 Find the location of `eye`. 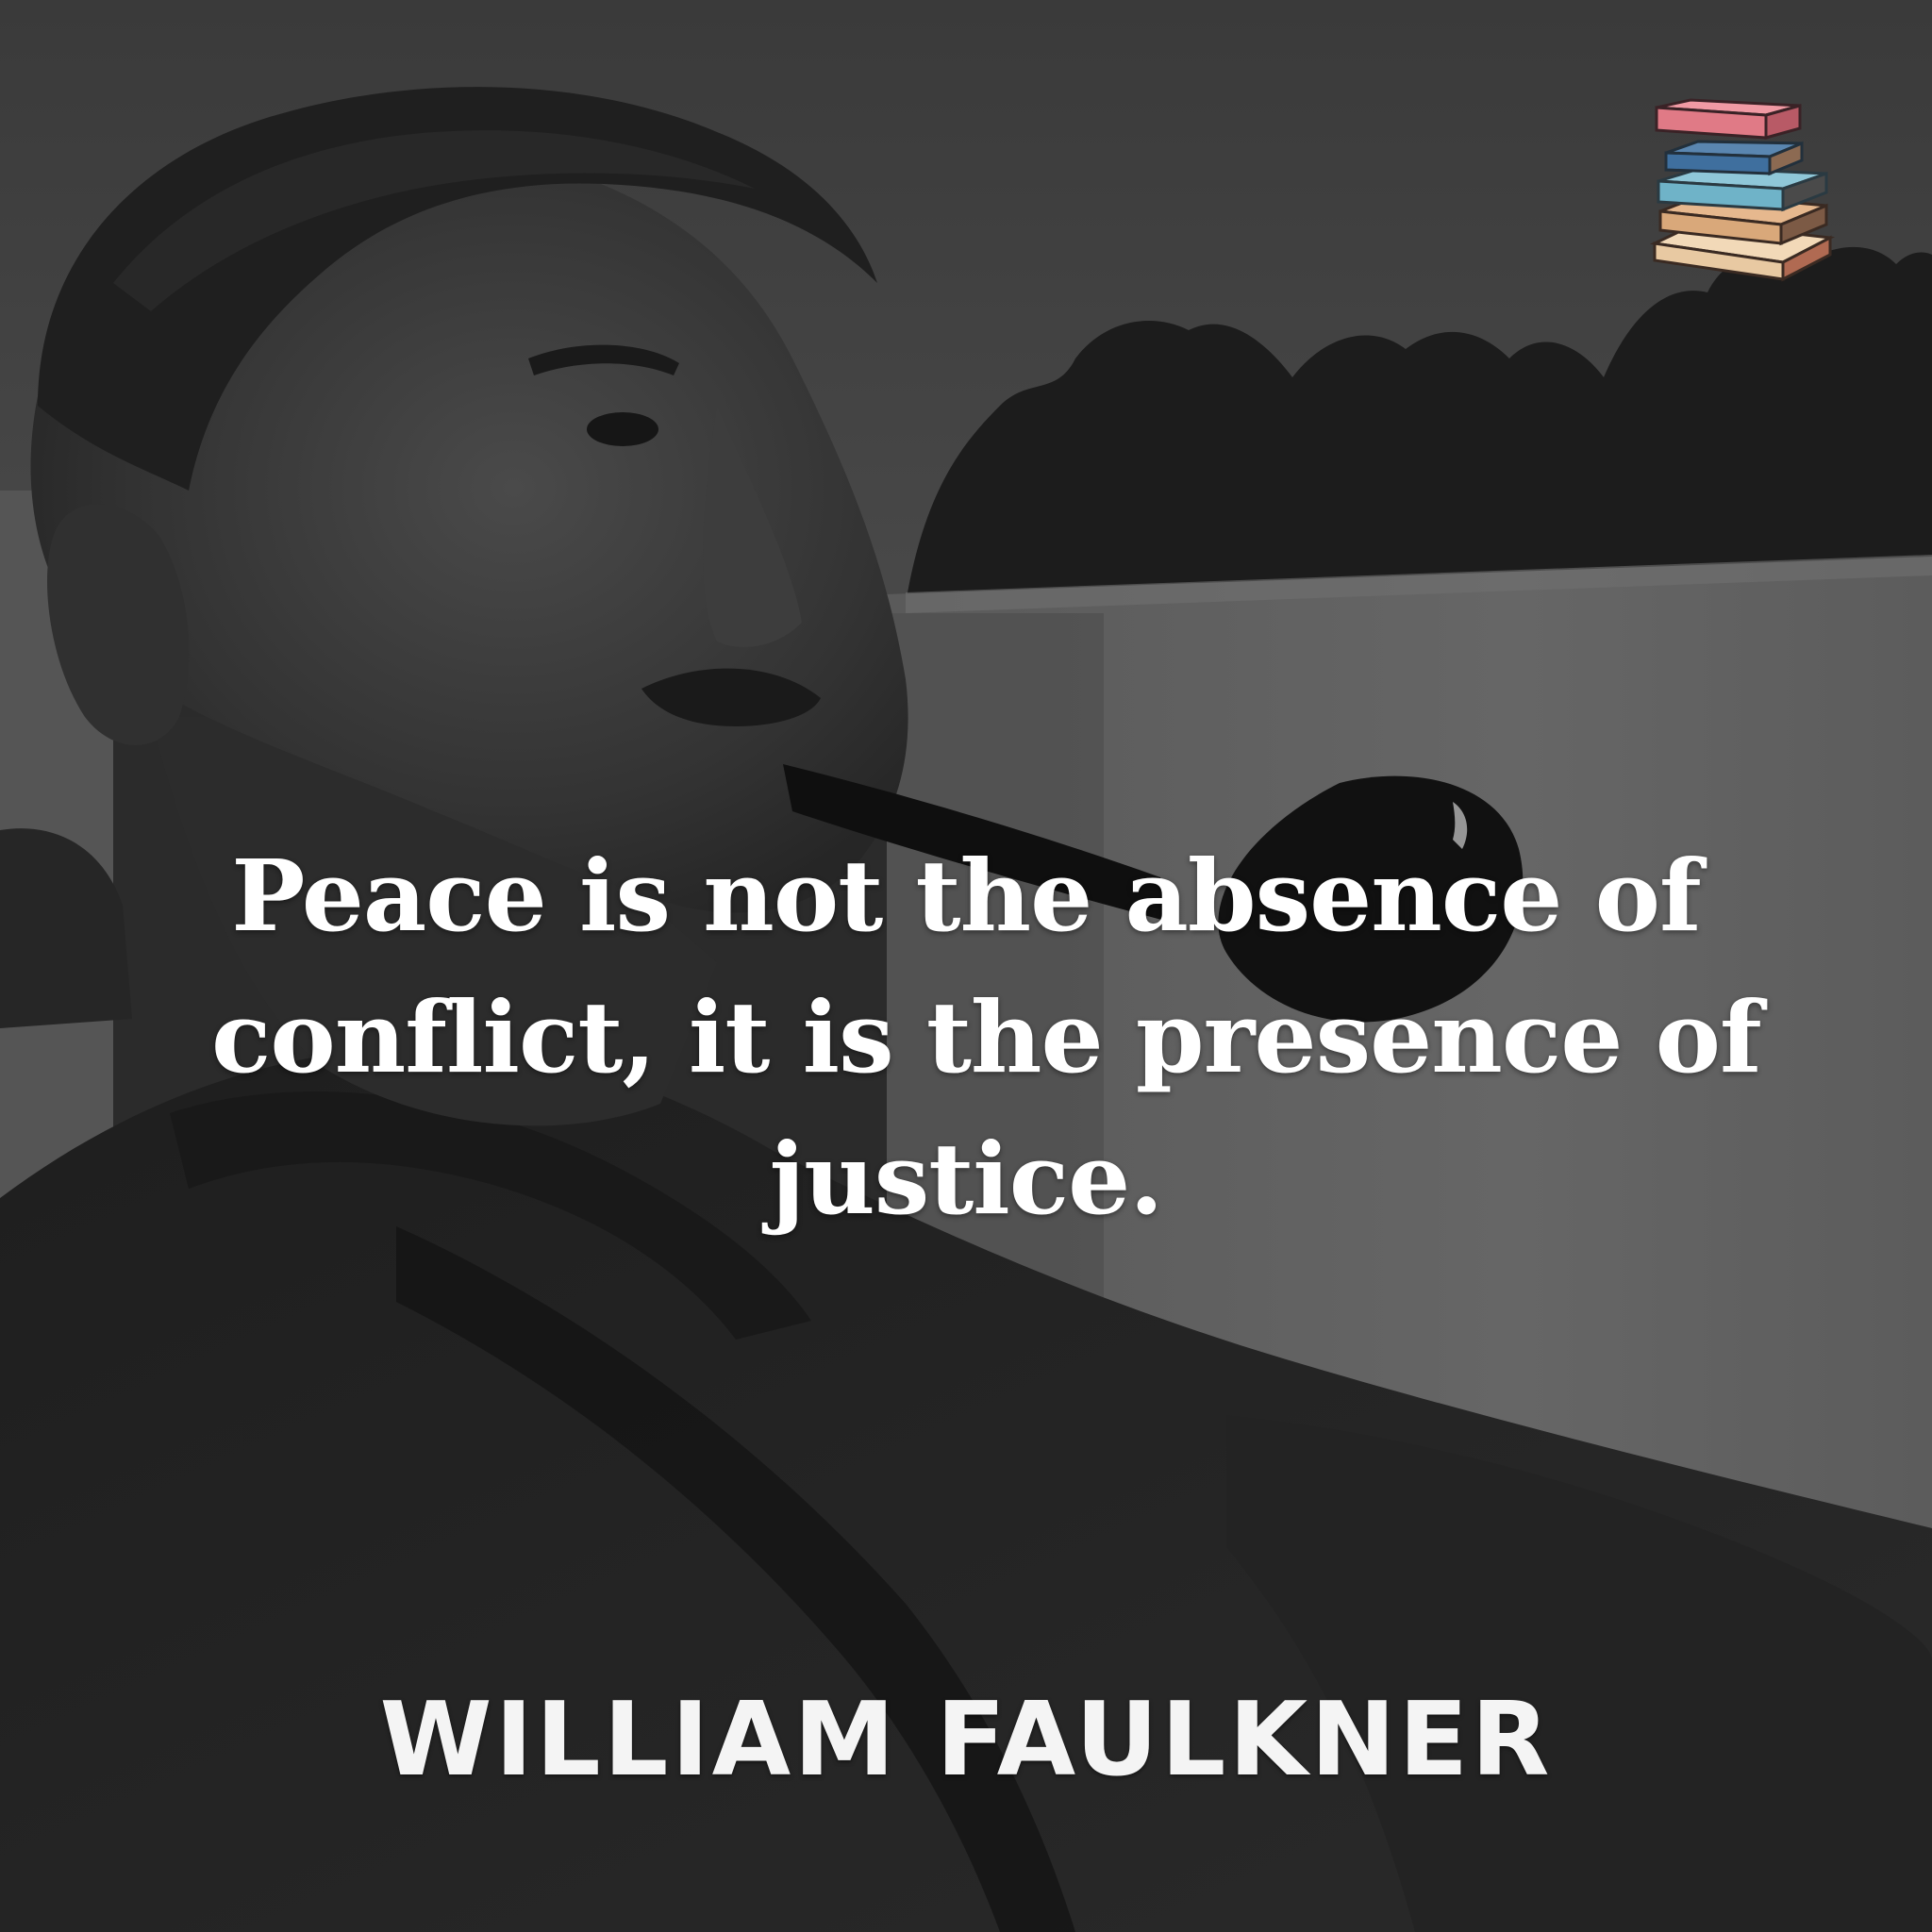

eye is located at coordinates (622, 429).